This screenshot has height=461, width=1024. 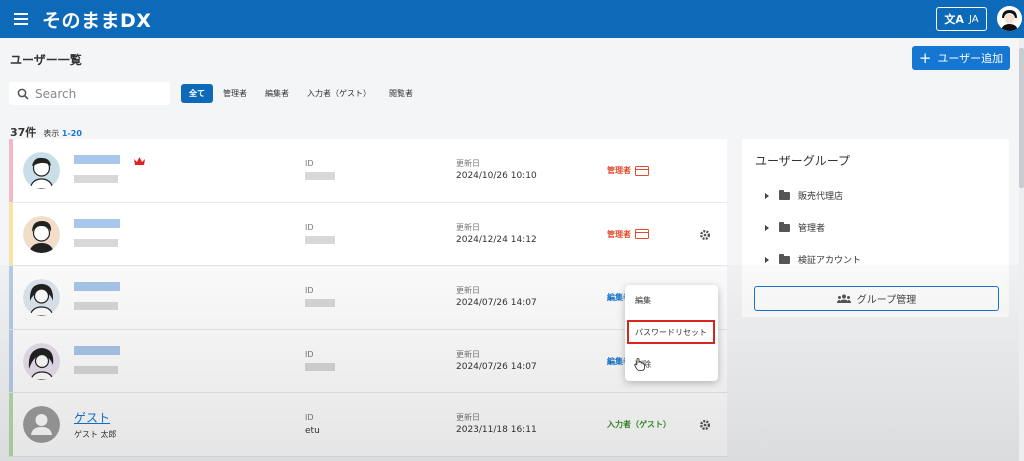 I want to click on crown-icon, so click(x=139, y=161).